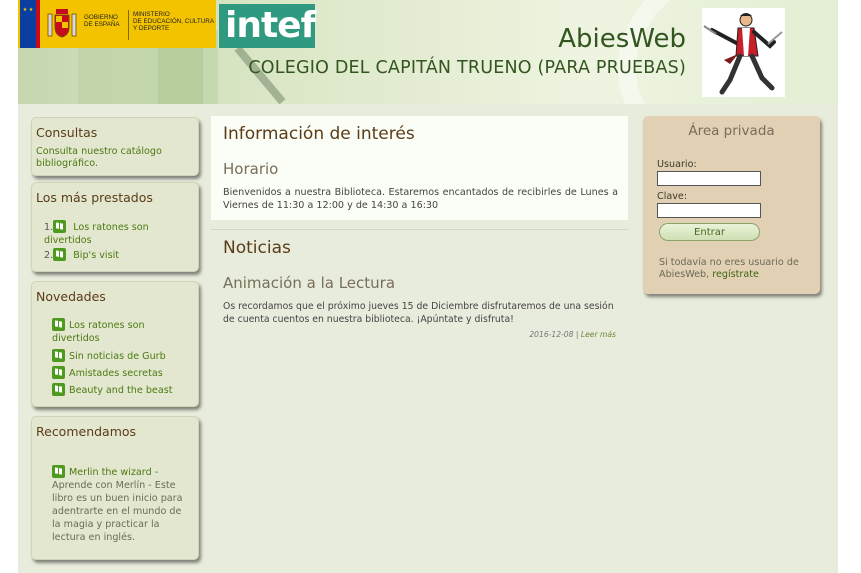  Describe the element at coordinates (96, 255) in the screenshot. I see `book-link: Bip's visit` at that location.